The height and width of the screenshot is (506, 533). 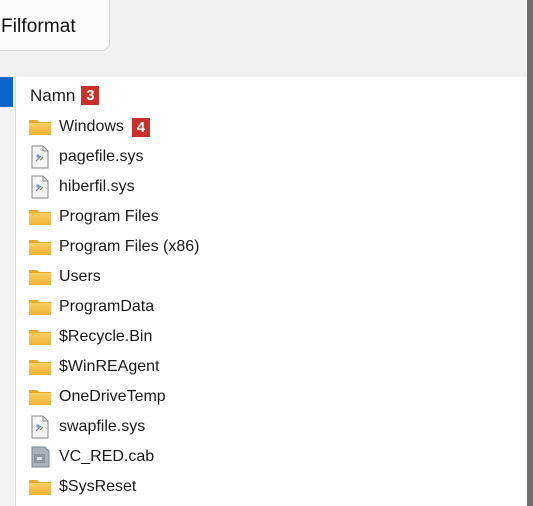 I want to click on file-name: $WinREAgent, so click(x=109, y=366).